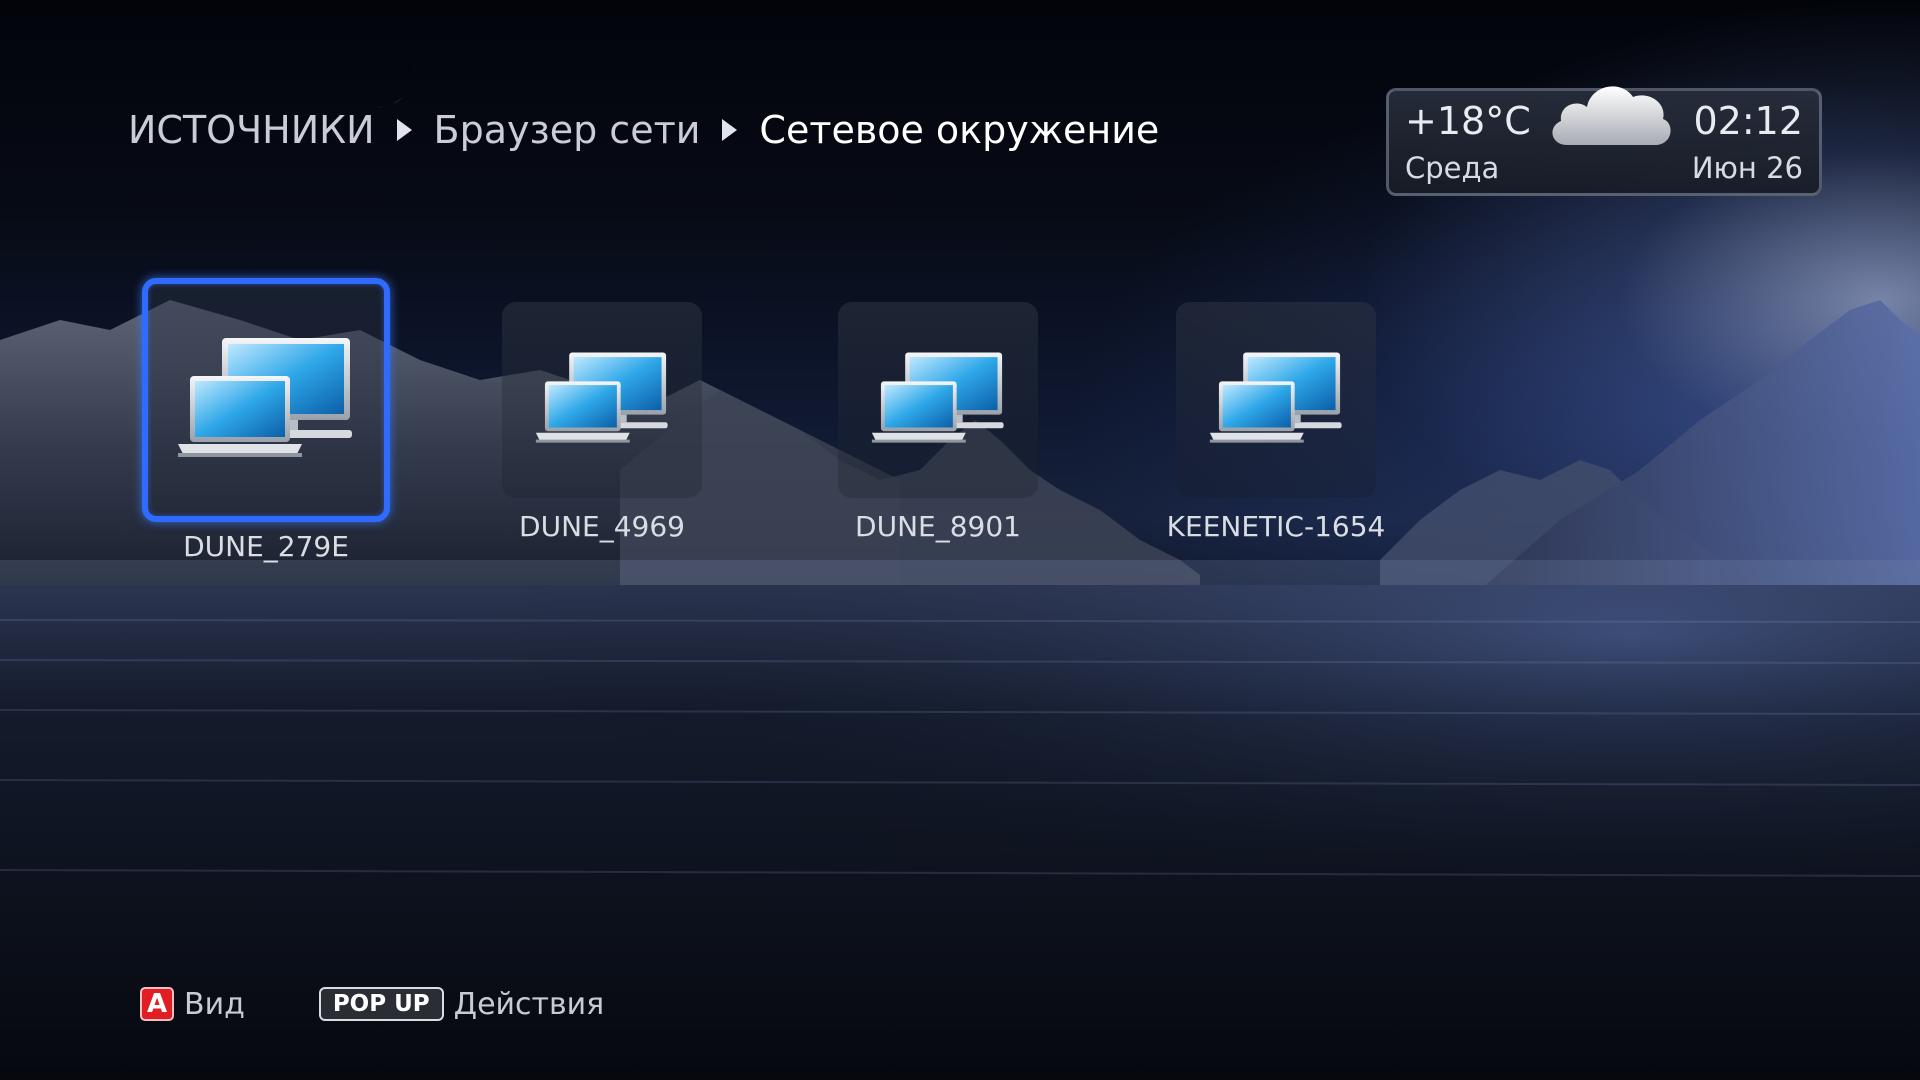 Image resolution: width=1920 pixels, height=1080 pixels. What do you see at coordinates (529, 1004) in the screenshot?
I see `hint-actions-label: Действия` at bounding box center [529, 1004].